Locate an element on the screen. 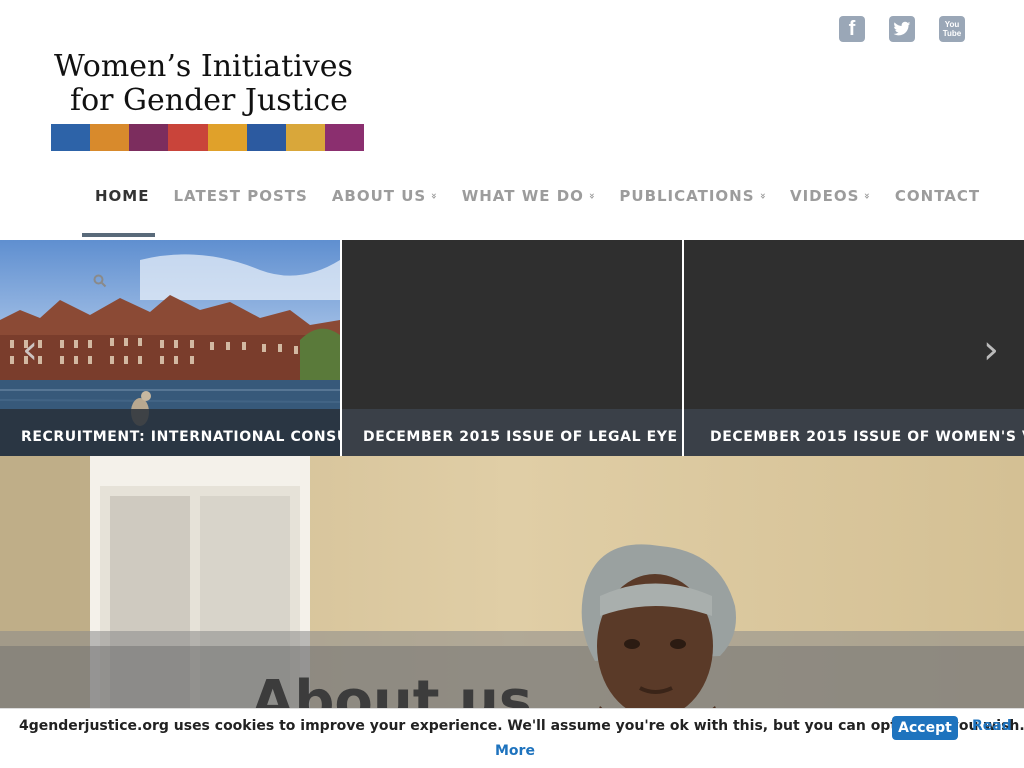 Image resolution: width=1024 pixels, height=768 pixels. cookie-read-more-link-cont: More is located at coordinates (515, 751).